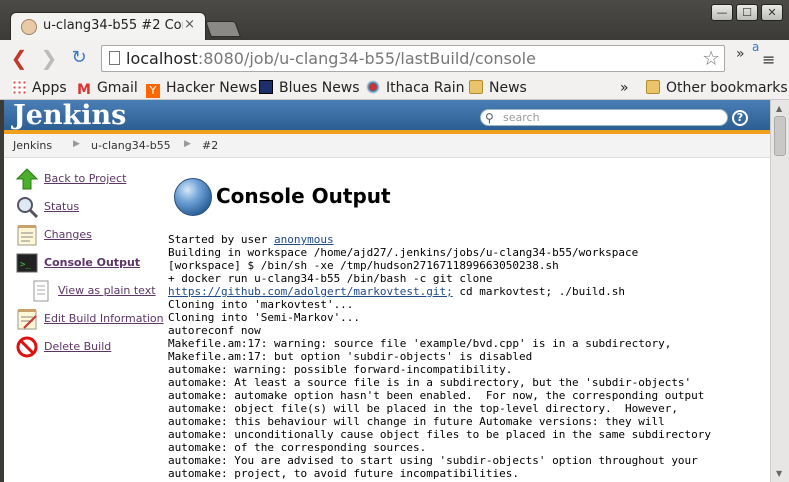  I want to click on jenkins-header: Jenkins ⚲ search ?, so click(387, 117).